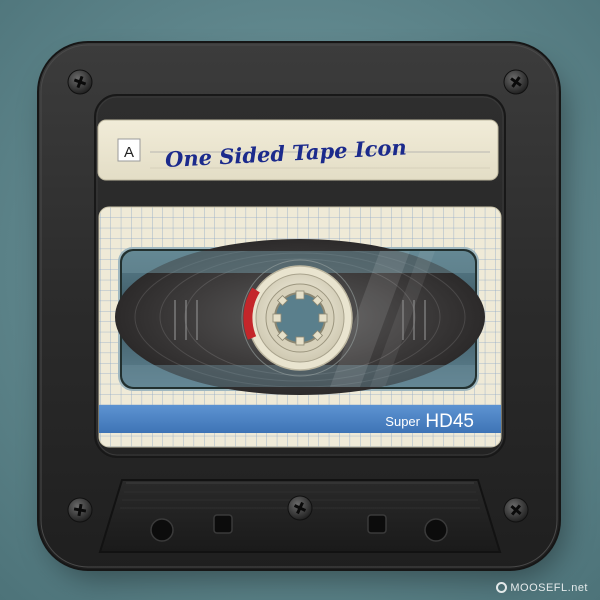 The width and height of the screenshot is (600, 600). Describe the element at coordinates (549, 588) in the screenshot. I see `watermark-text: MOOSEFL.net` at that location.